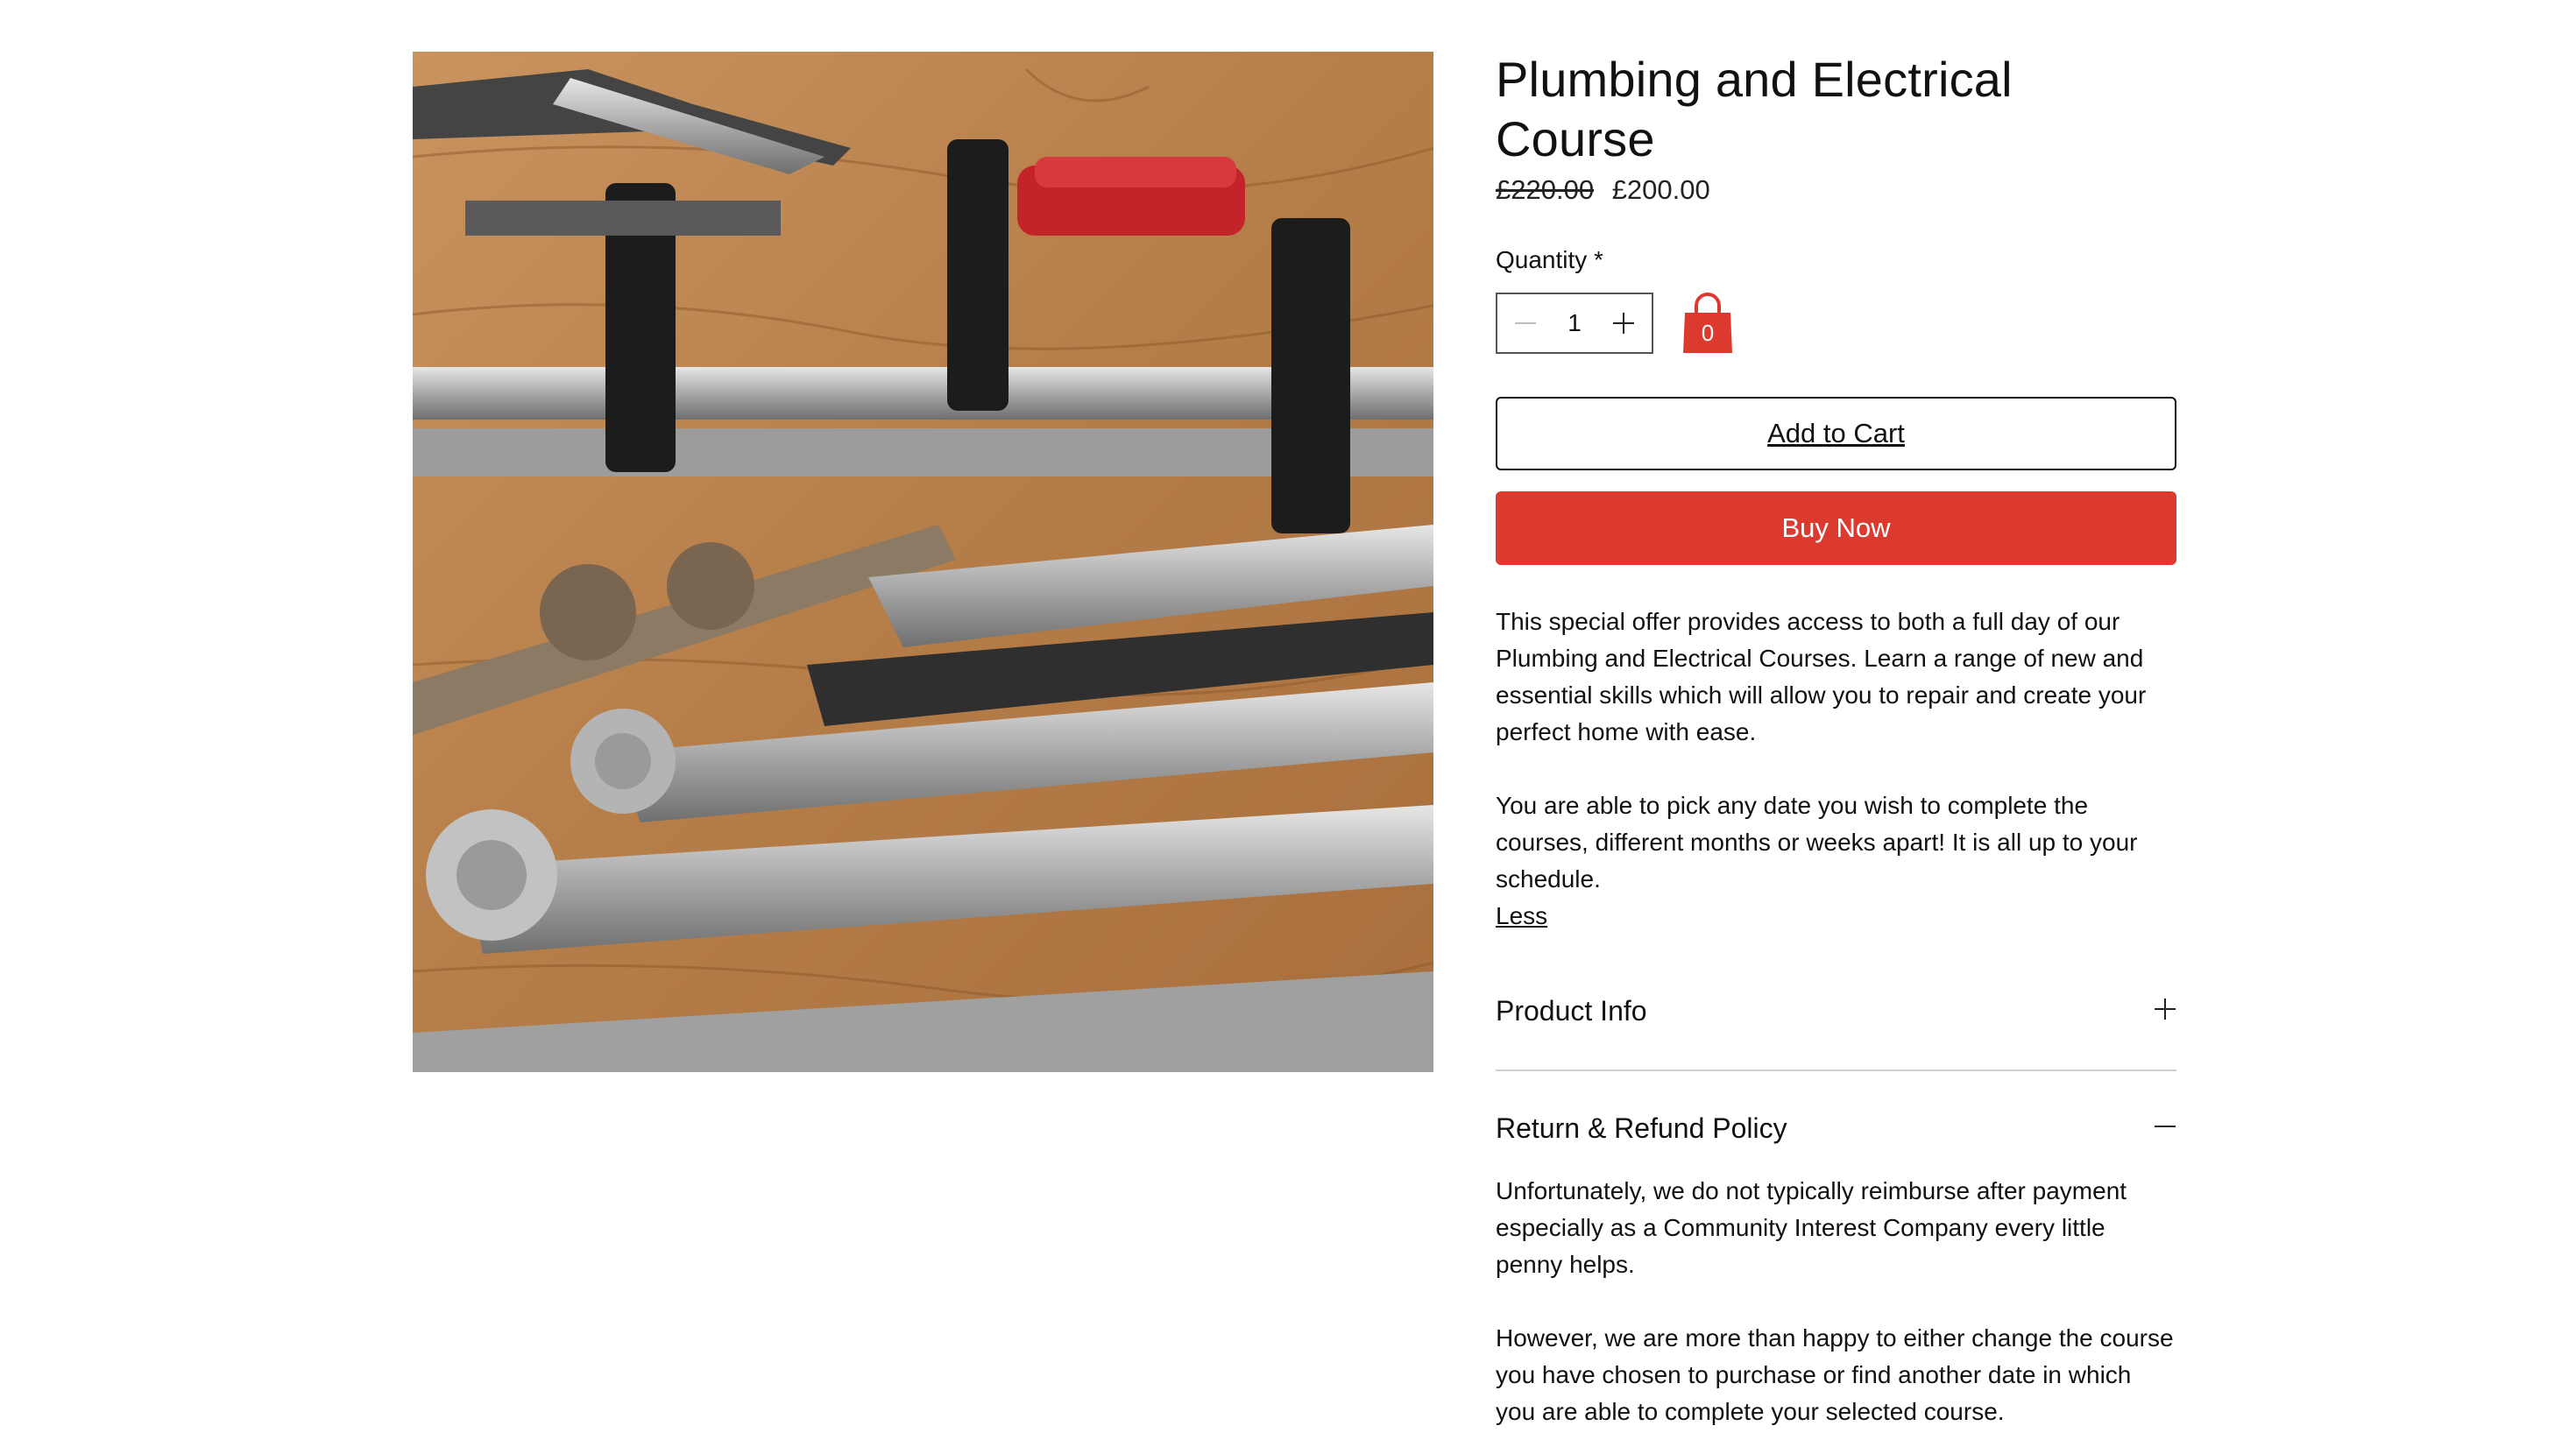  What do you see at coordinates (1708, 333) in the screenshot?
I see `cart-count: 0` at bounding box center [1708, 333].